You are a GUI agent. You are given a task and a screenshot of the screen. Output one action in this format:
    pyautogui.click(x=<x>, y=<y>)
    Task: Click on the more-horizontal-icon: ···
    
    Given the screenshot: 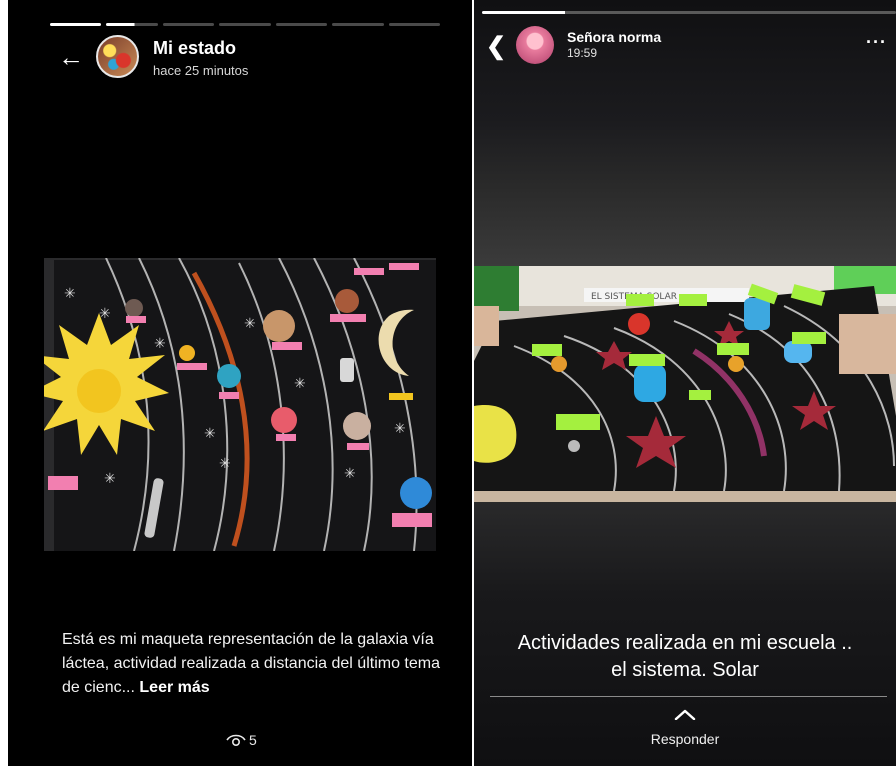 What is the action you would take?
    pyautogui.click(x=876, y=42)
    